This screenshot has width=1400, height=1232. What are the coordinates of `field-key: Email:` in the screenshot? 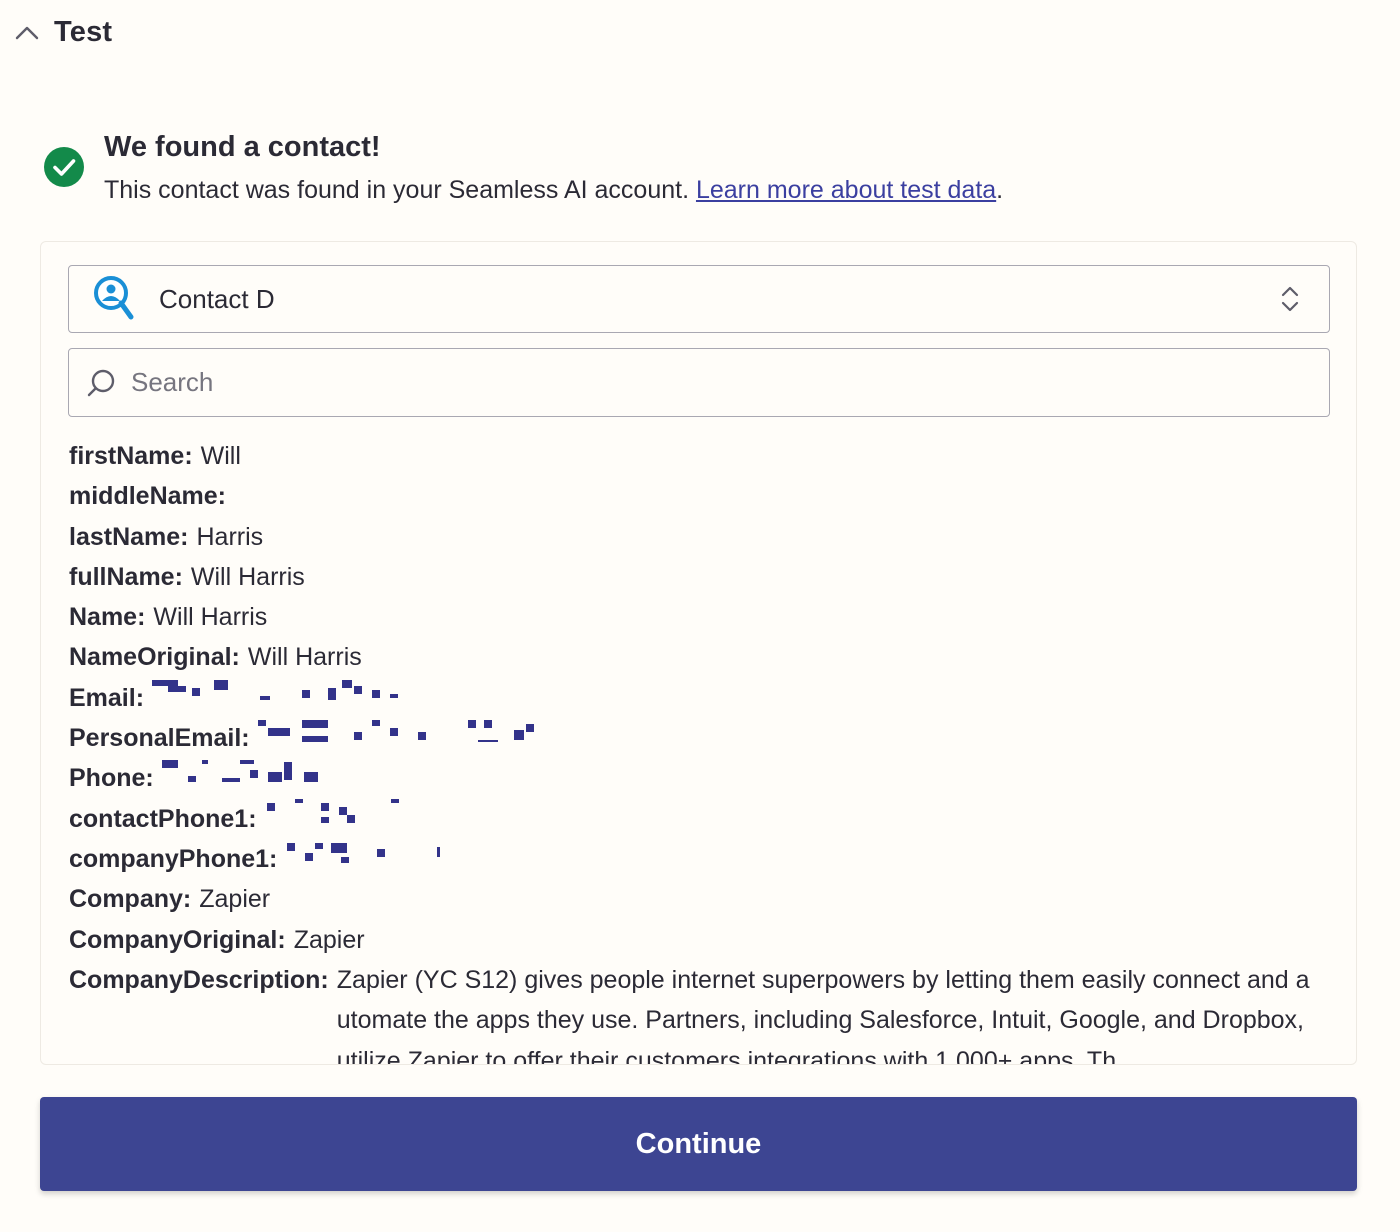 It's located at (107, 697).